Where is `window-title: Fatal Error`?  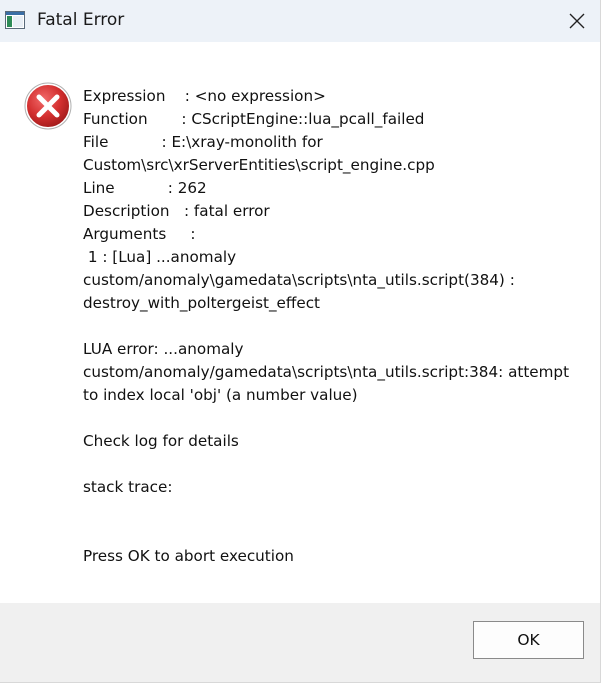
window-title: Fatal Error is located at coordinates (81, 20).